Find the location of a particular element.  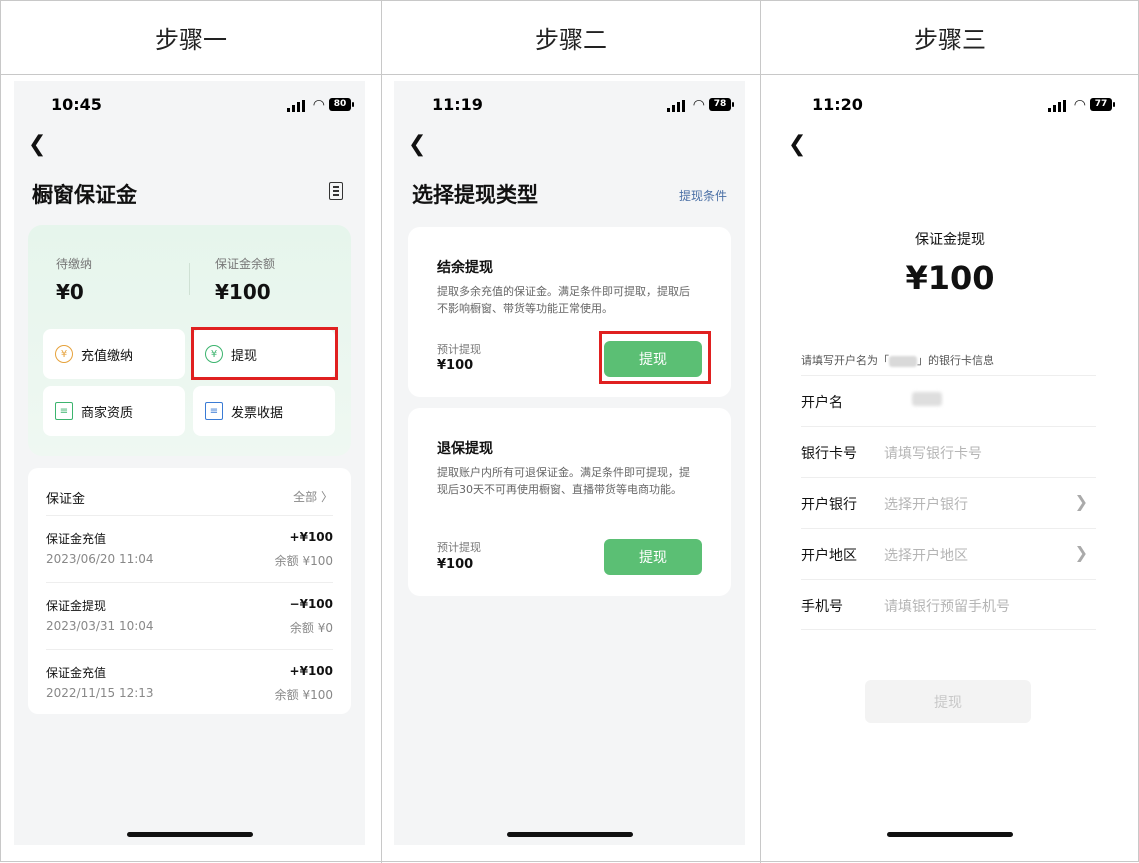

merchant-qualification-button: ≡ 商家资质 is located at coordinates (114, 411).